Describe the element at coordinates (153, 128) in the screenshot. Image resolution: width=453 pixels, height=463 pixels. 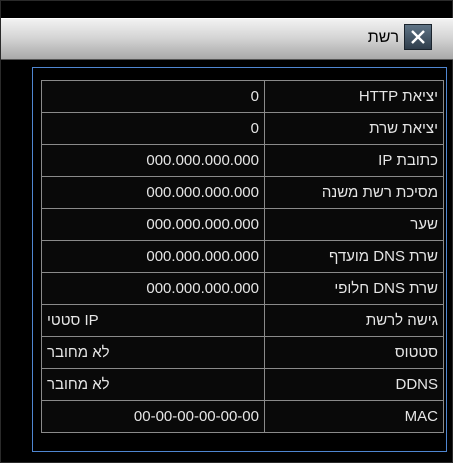
I see `server-port-value: 0` at that location.